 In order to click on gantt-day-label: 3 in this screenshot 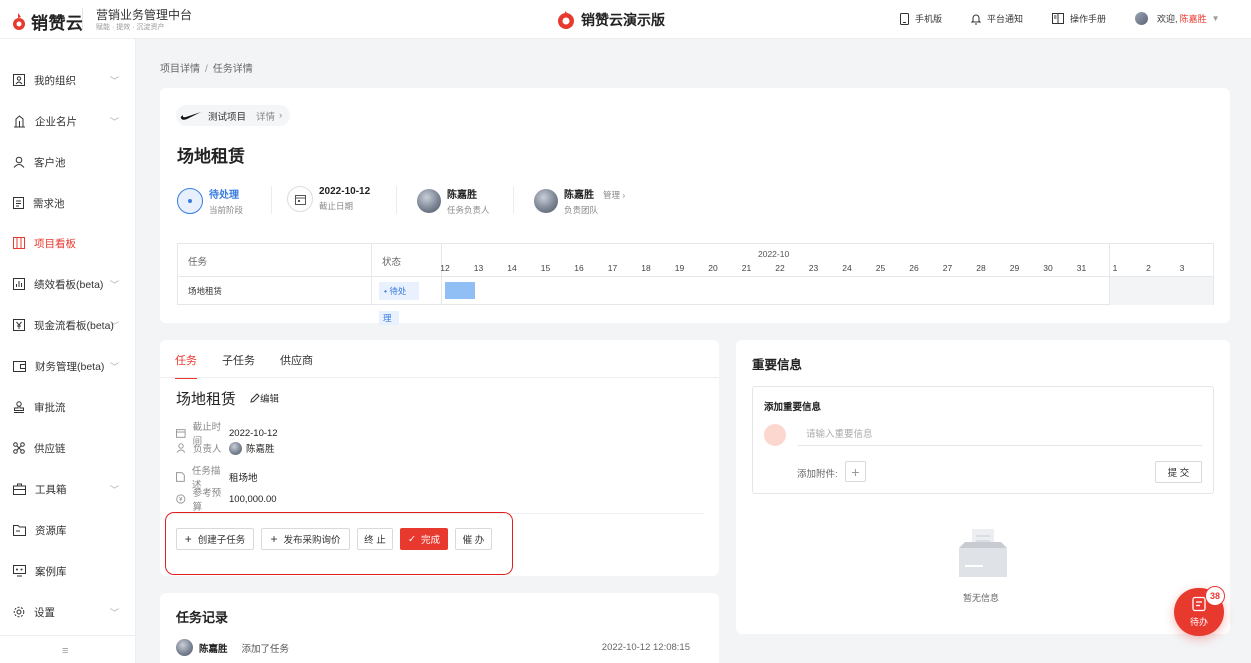, I will do `click(1182, 268)`.